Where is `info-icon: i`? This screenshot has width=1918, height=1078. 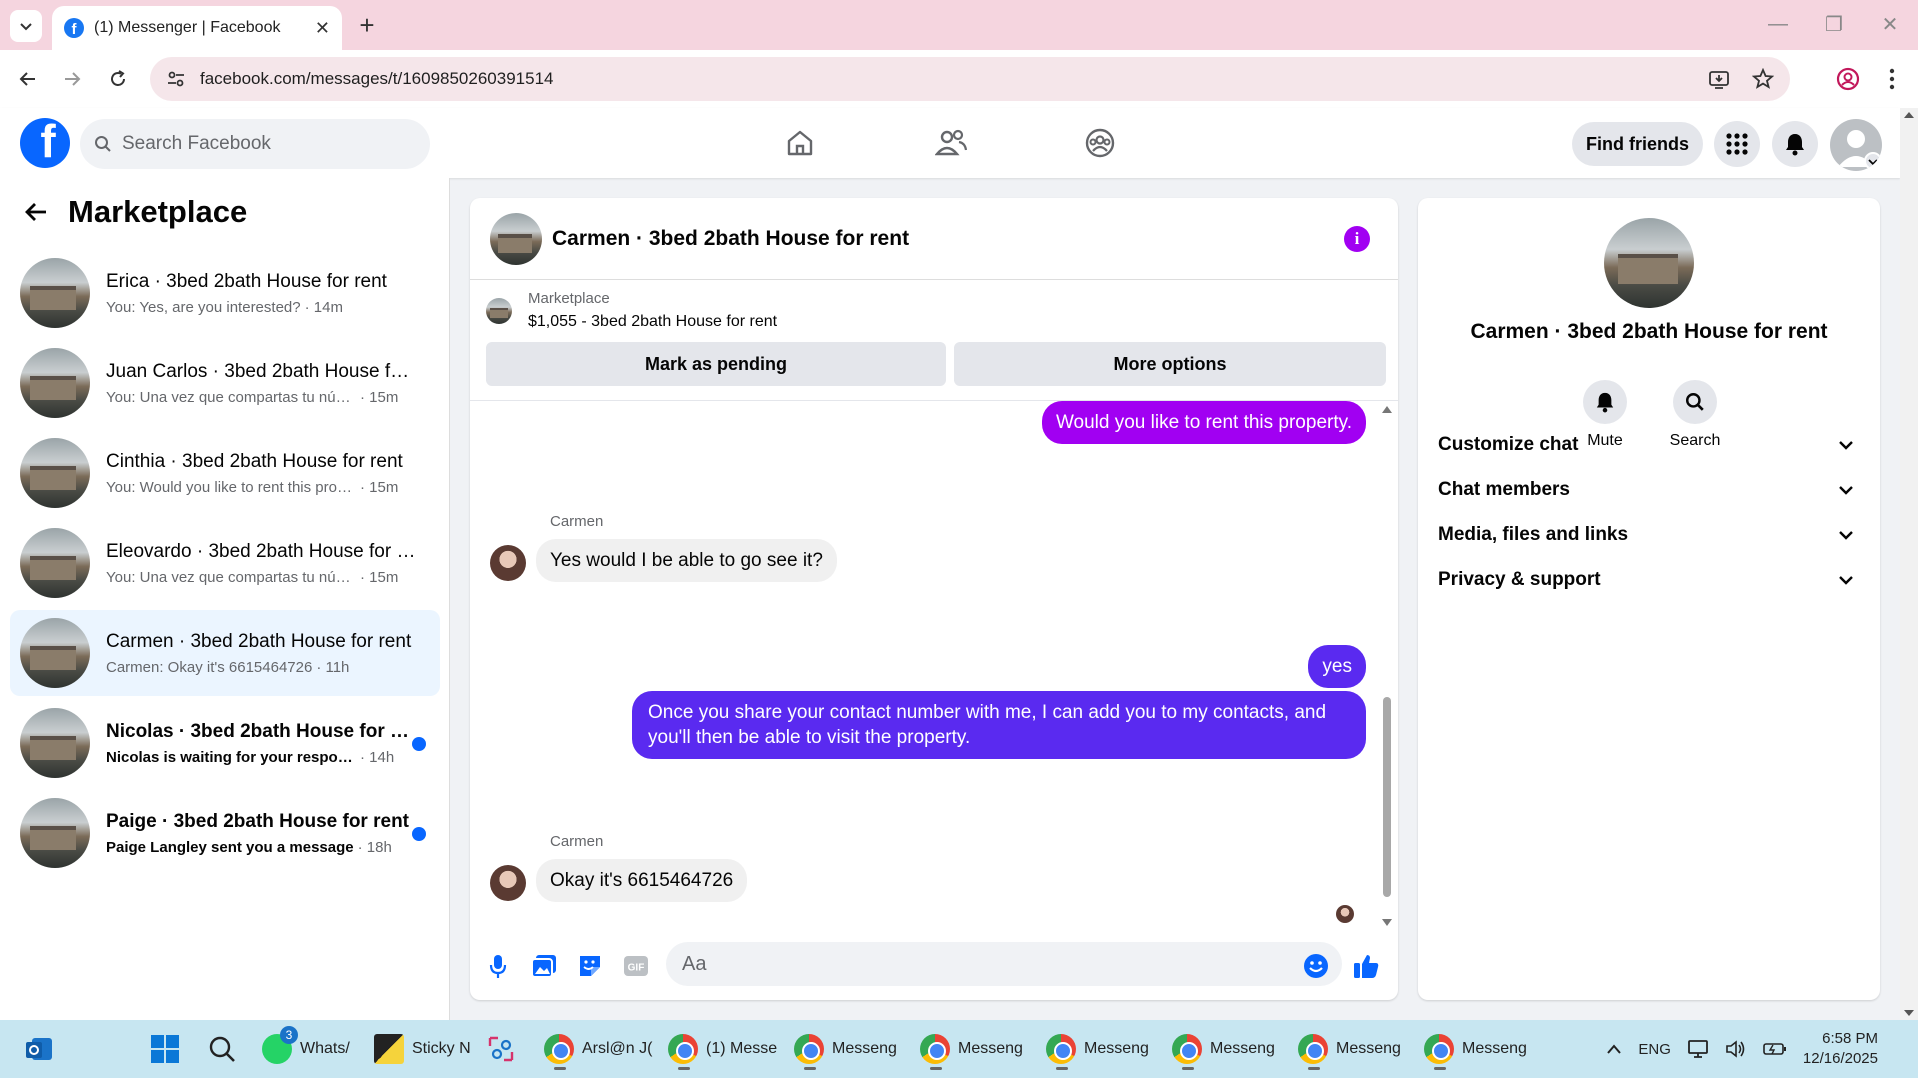 info-icon: i is located at coordinates (1357, 239).